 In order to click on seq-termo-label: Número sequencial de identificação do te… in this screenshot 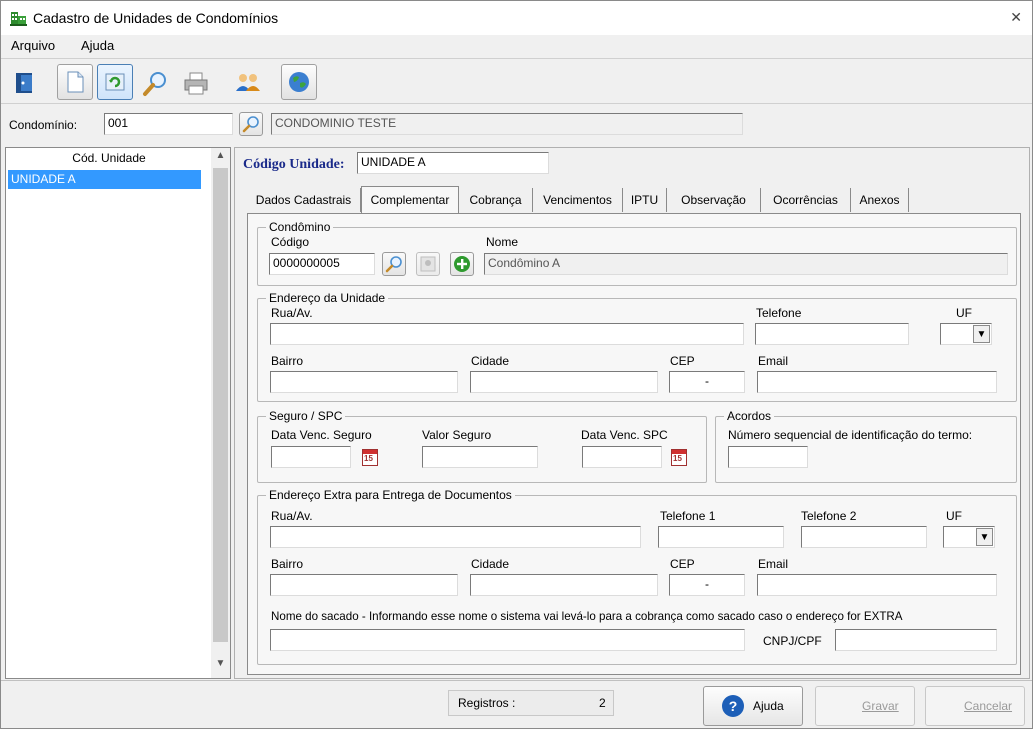, I will do `click(850, 435)`.